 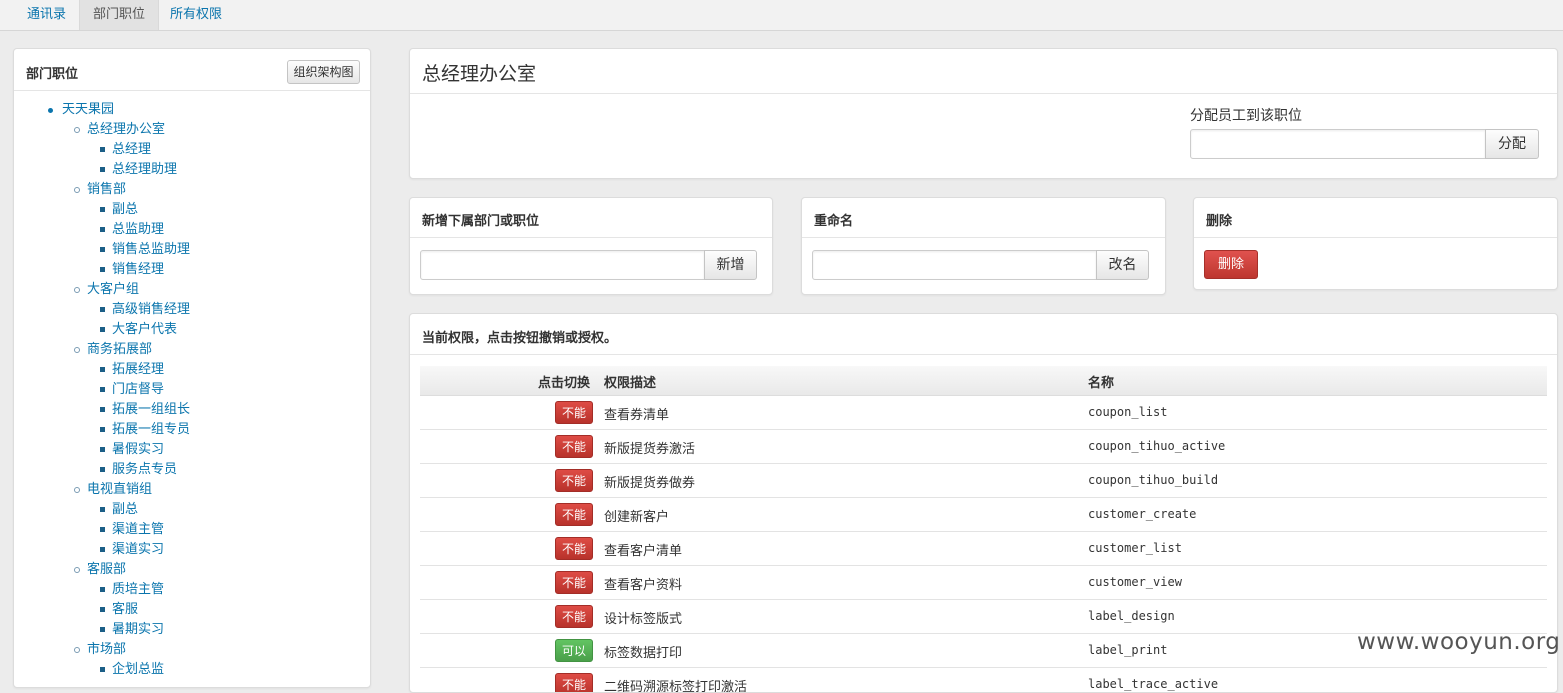 I want to click on tree-node-link: 客服部, so click(x=106, y=569).